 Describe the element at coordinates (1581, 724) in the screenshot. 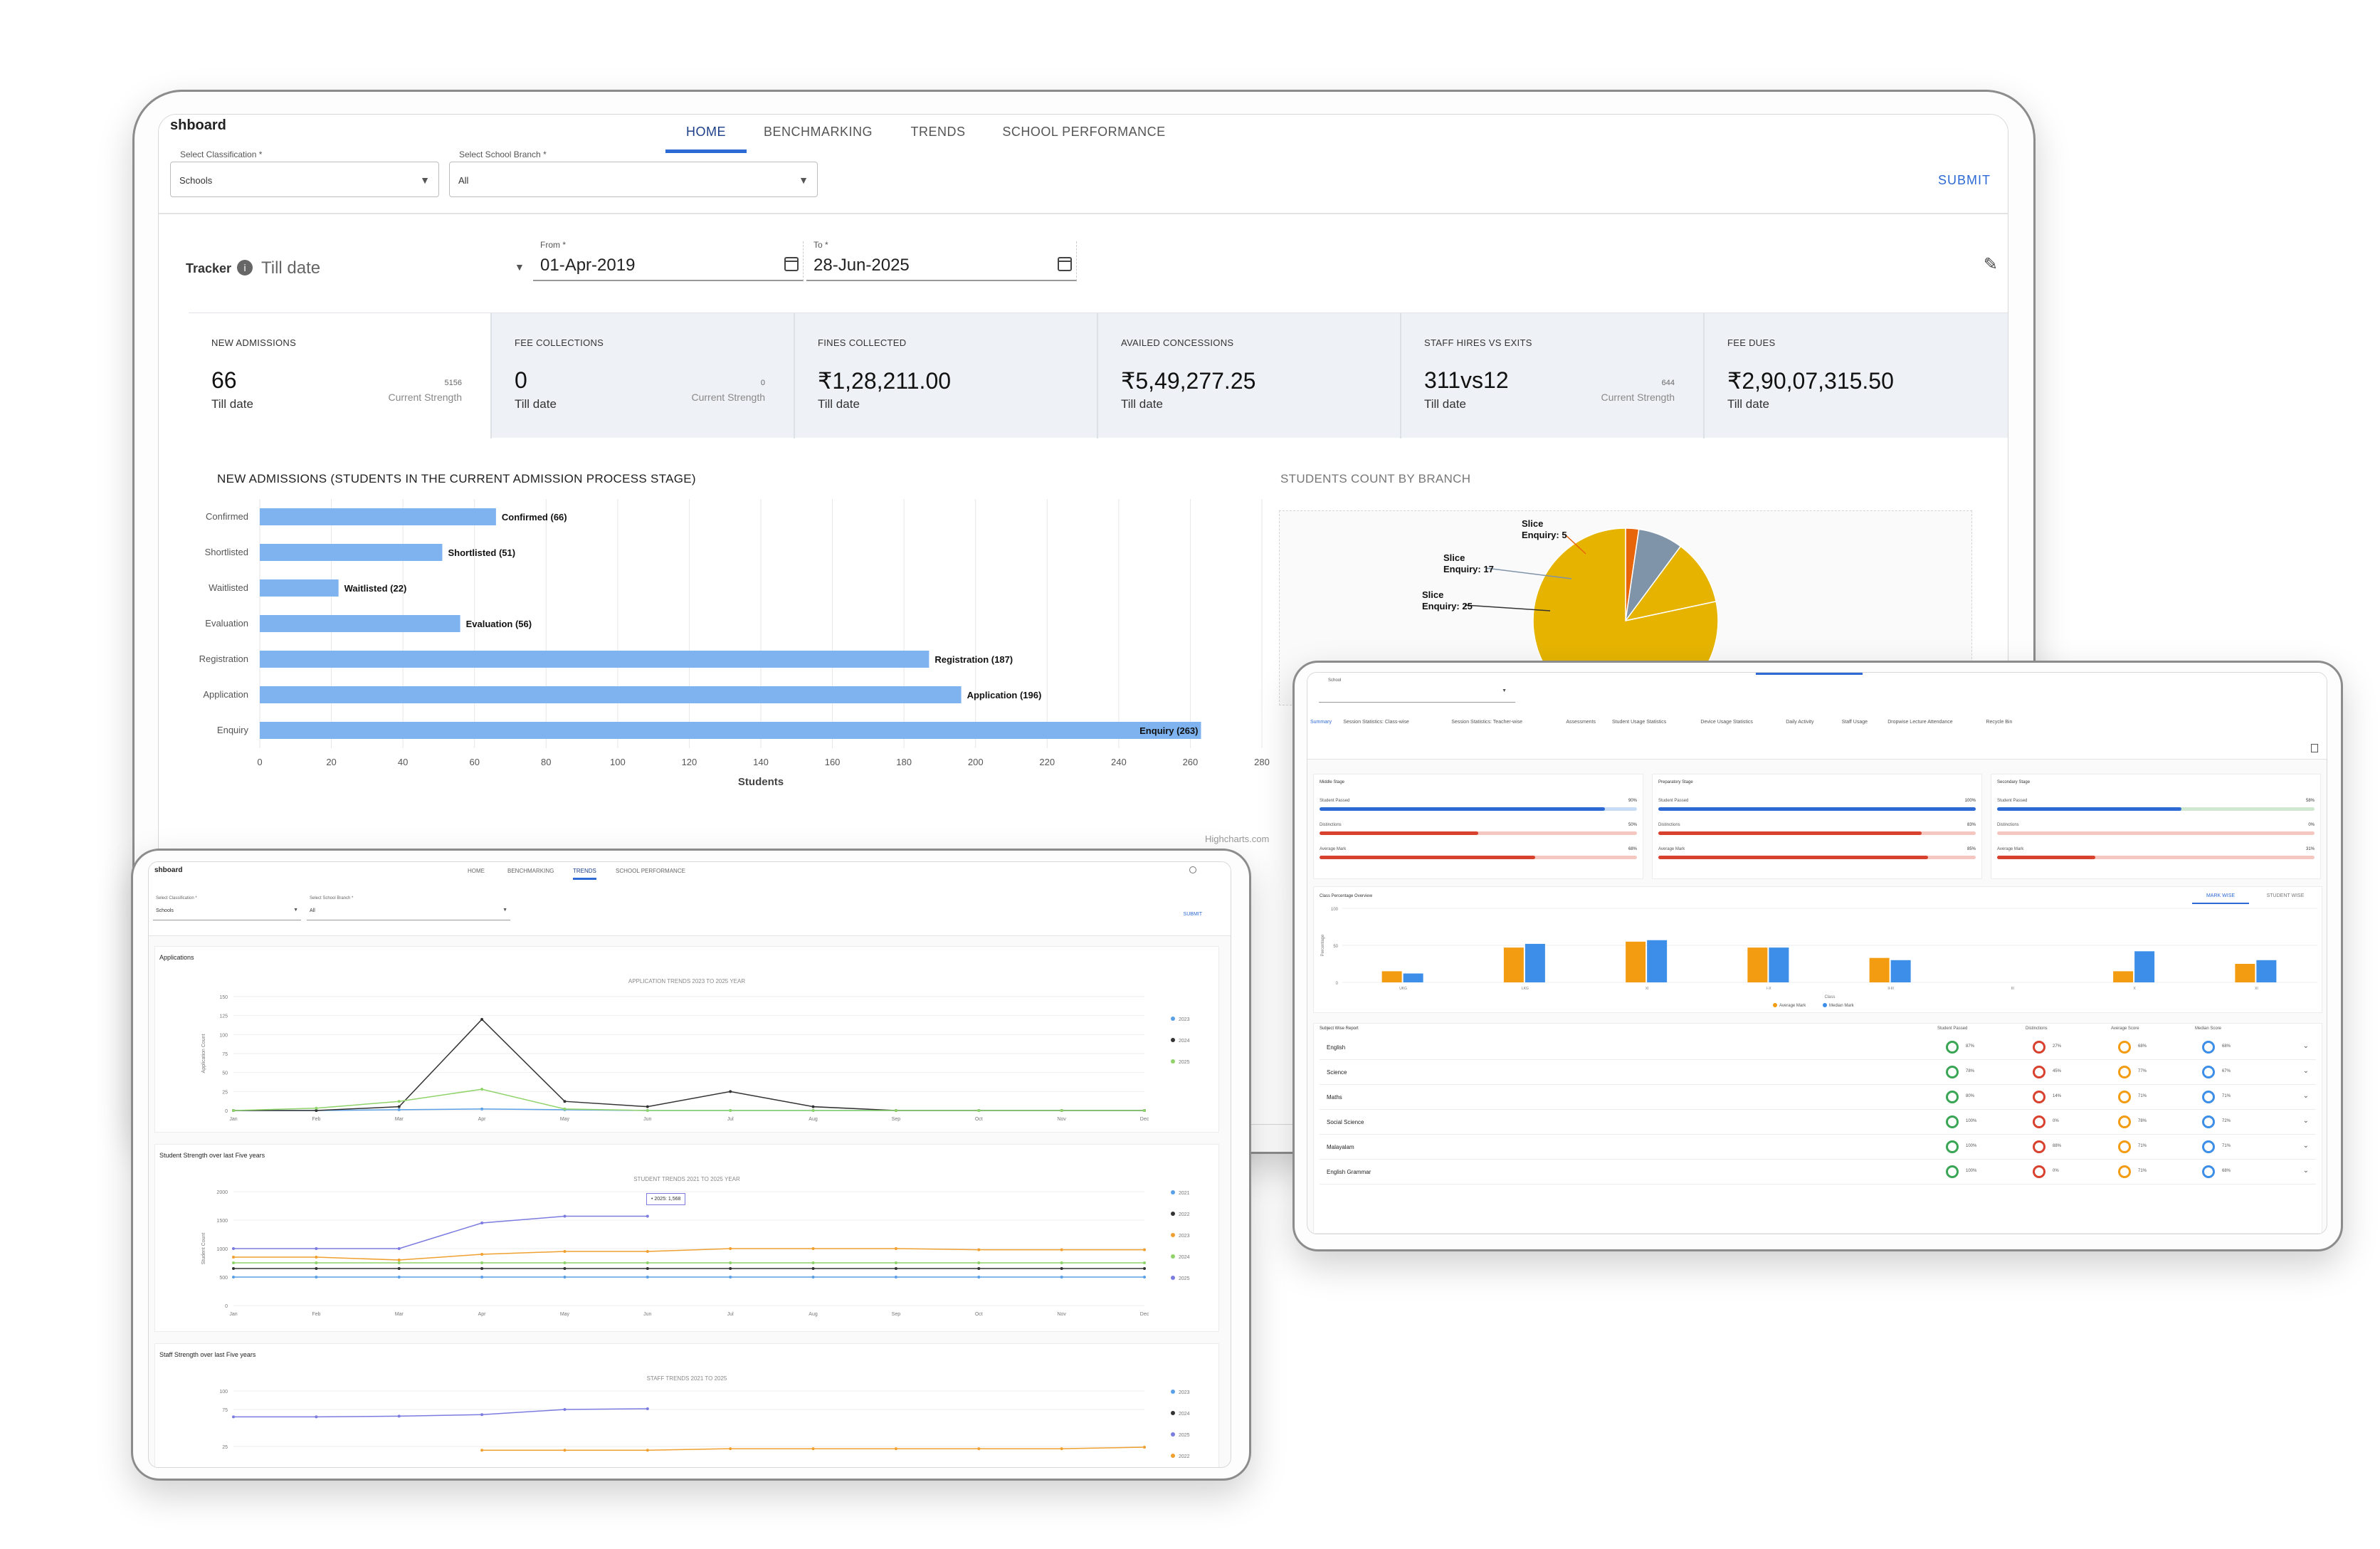

I see `session-tab: Assessments` at that location.